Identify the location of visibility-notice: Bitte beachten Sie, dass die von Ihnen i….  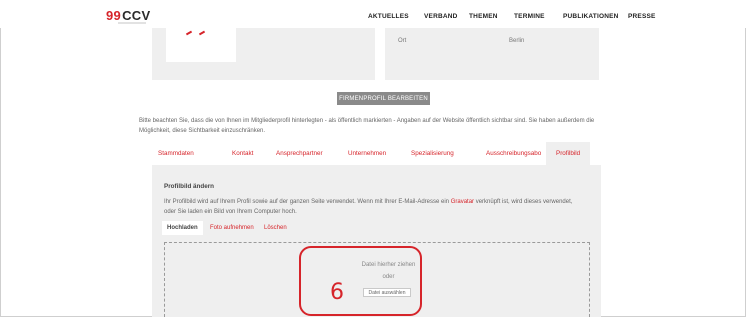
(367, 126).